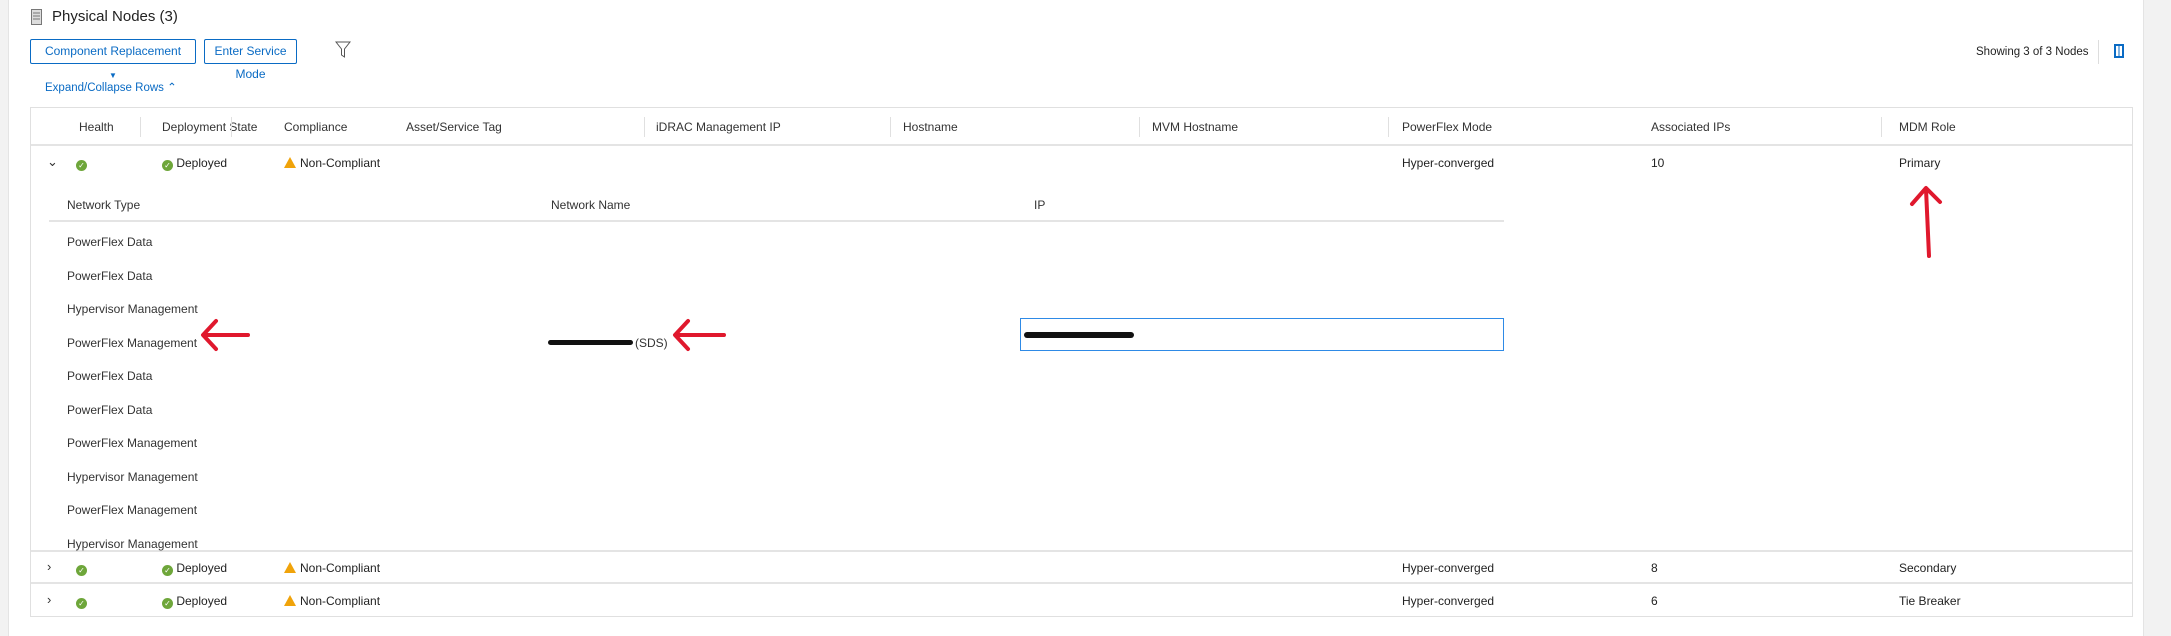 The width and height of the screenshot is (2171, 636). What do you see at coordinates (315, 127) in the screenshot?
I see `col-compliance: Compliance` at bounding box center [315, 127].